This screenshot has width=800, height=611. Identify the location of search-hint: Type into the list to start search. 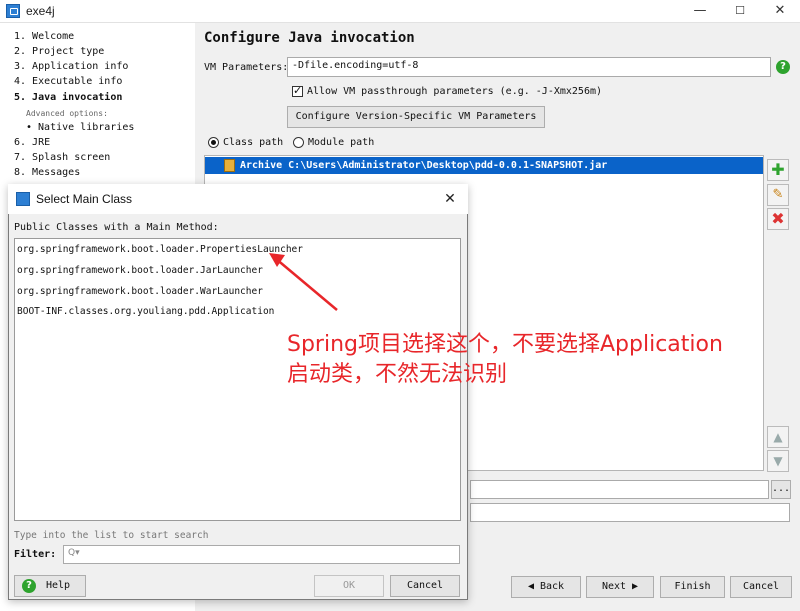
(111, 535).